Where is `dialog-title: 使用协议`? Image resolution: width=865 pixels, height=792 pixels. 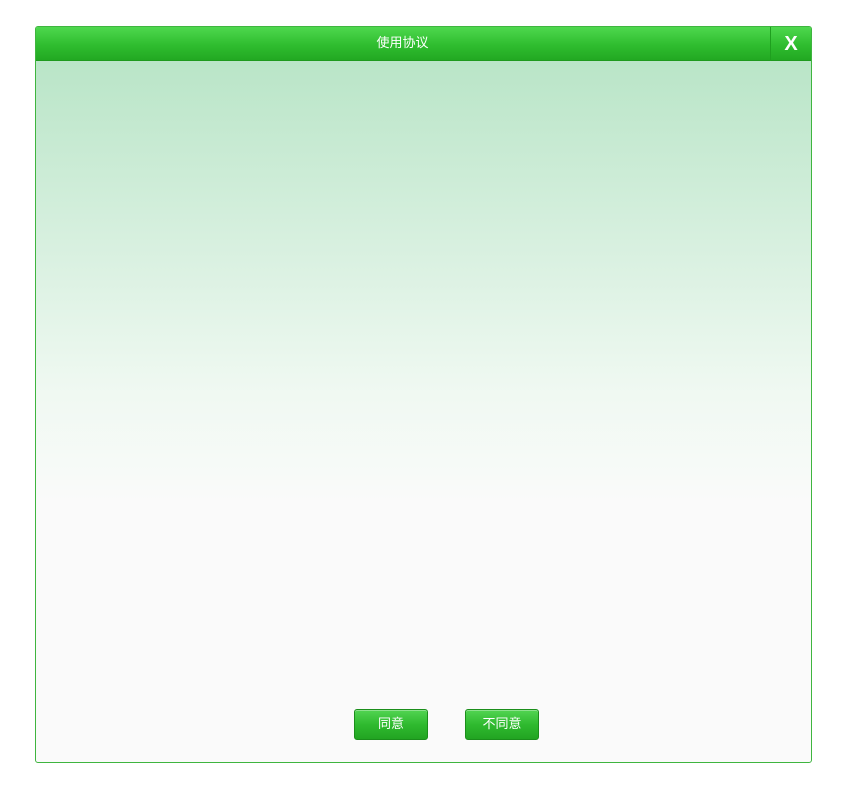 dialog-title: 使用协议 is located at coordinates (402, 43).